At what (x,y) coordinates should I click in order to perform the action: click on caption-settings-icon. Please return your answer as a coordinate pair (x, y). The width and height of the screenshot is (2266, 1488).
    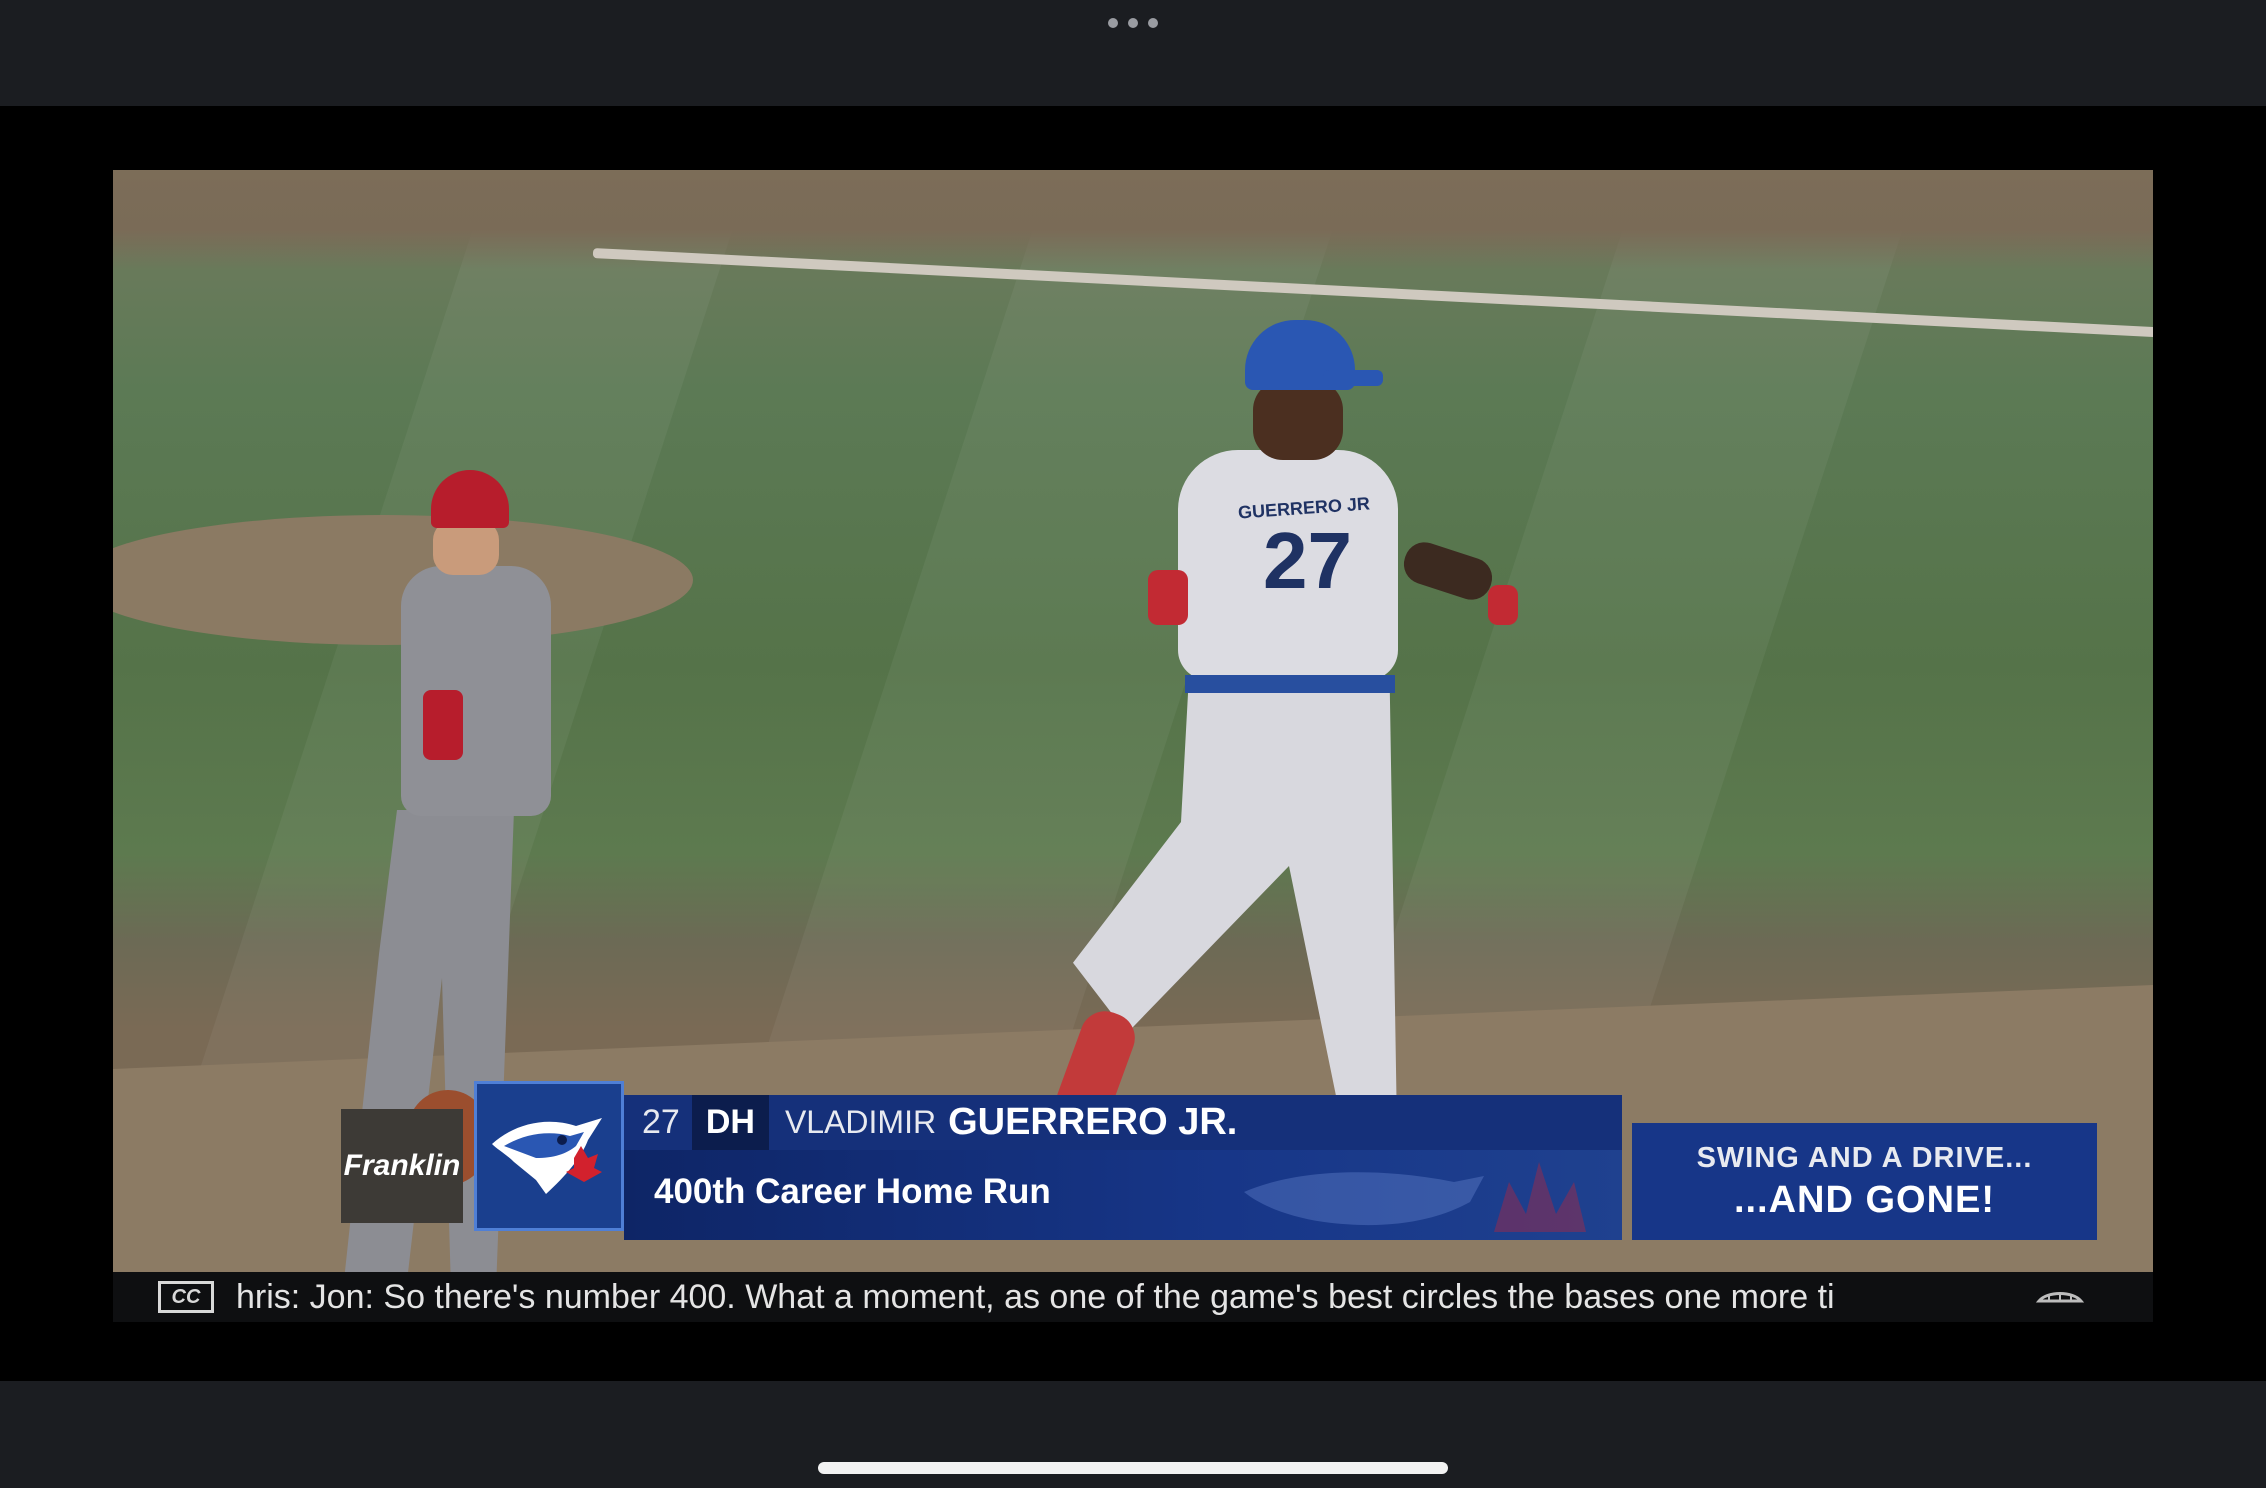
    Looking at the image, I should click on (2060, 1297).